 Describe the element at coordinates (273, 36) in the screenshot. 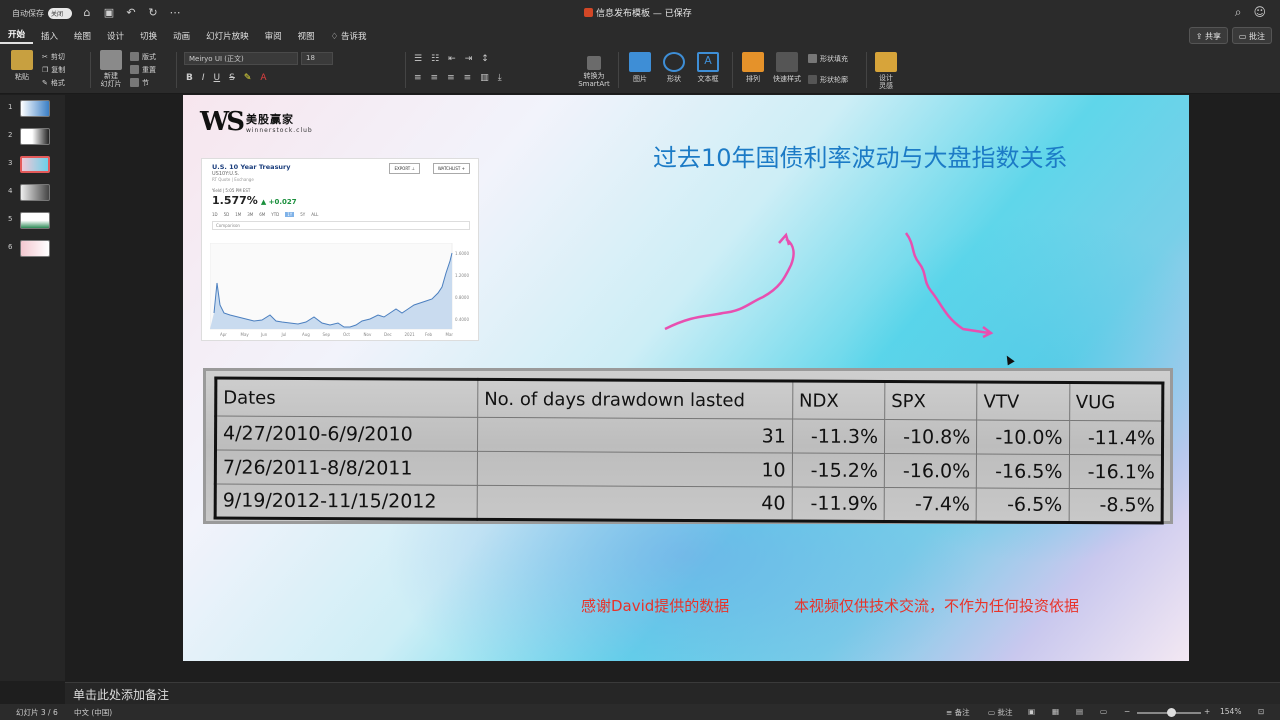

I see `tab-review: 审阅` at that location.